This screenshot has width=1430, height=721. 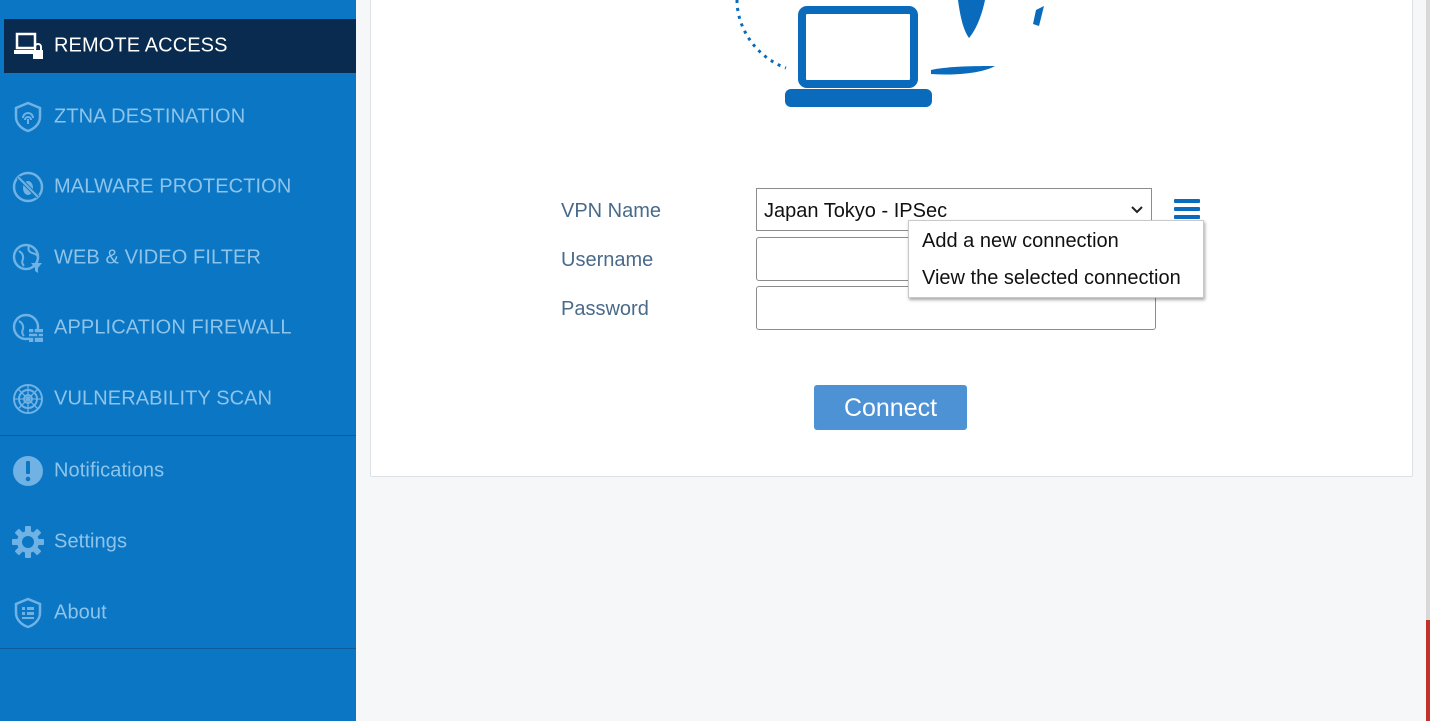 I want to click on sidebar-item-label: Settings, so click(x=91, y=541).